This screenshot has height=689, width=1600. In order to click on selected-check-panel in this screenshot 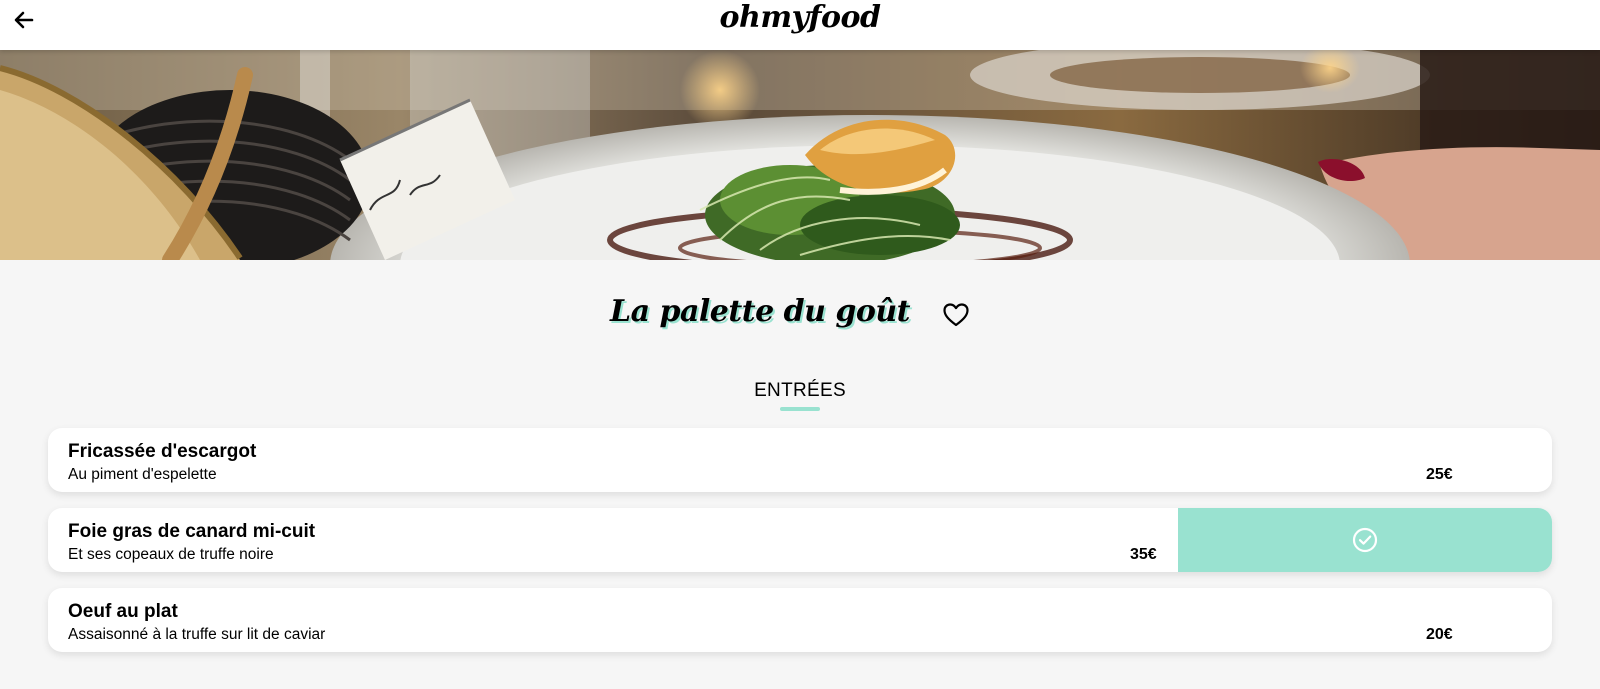, I will do `click(1365, 540)`.